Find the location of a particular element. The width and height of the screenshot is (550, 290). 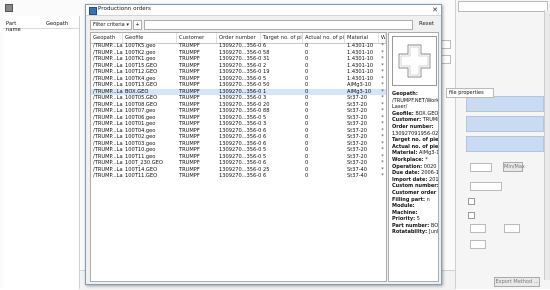

detail-value: 2006-10-03 is located at coordinates (430, 173).